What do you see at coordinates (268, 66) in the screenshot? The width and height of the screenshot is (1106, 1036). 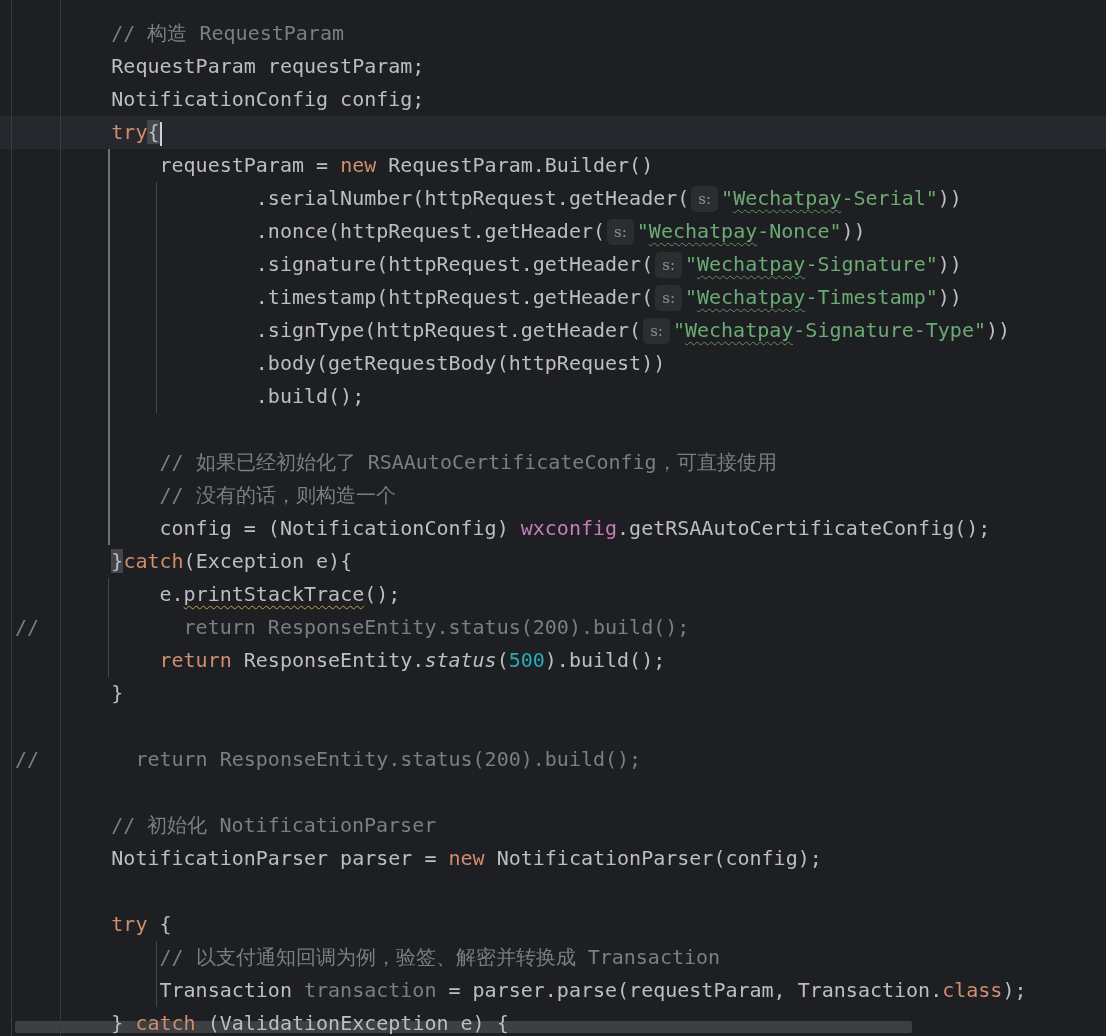 I see `code-text: RequestParam requestParam;` at bounding box center [268, 66].